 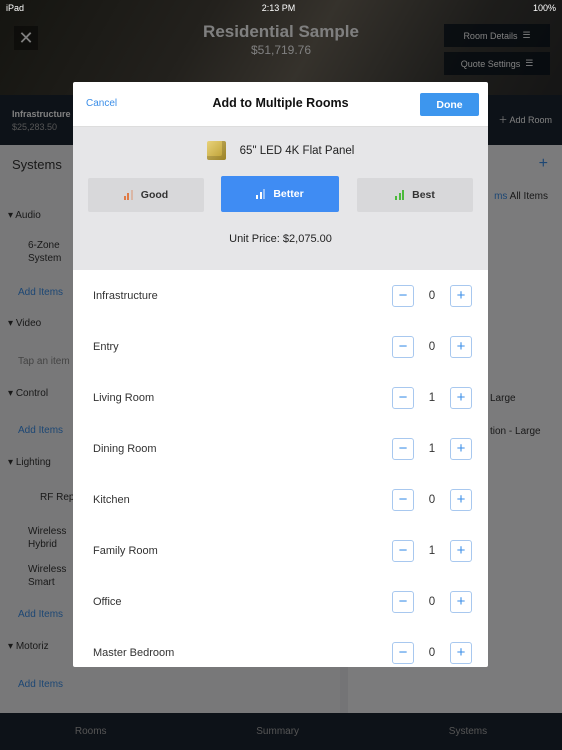 I want to click on tier-label: Better, so click(x=288, y=194).